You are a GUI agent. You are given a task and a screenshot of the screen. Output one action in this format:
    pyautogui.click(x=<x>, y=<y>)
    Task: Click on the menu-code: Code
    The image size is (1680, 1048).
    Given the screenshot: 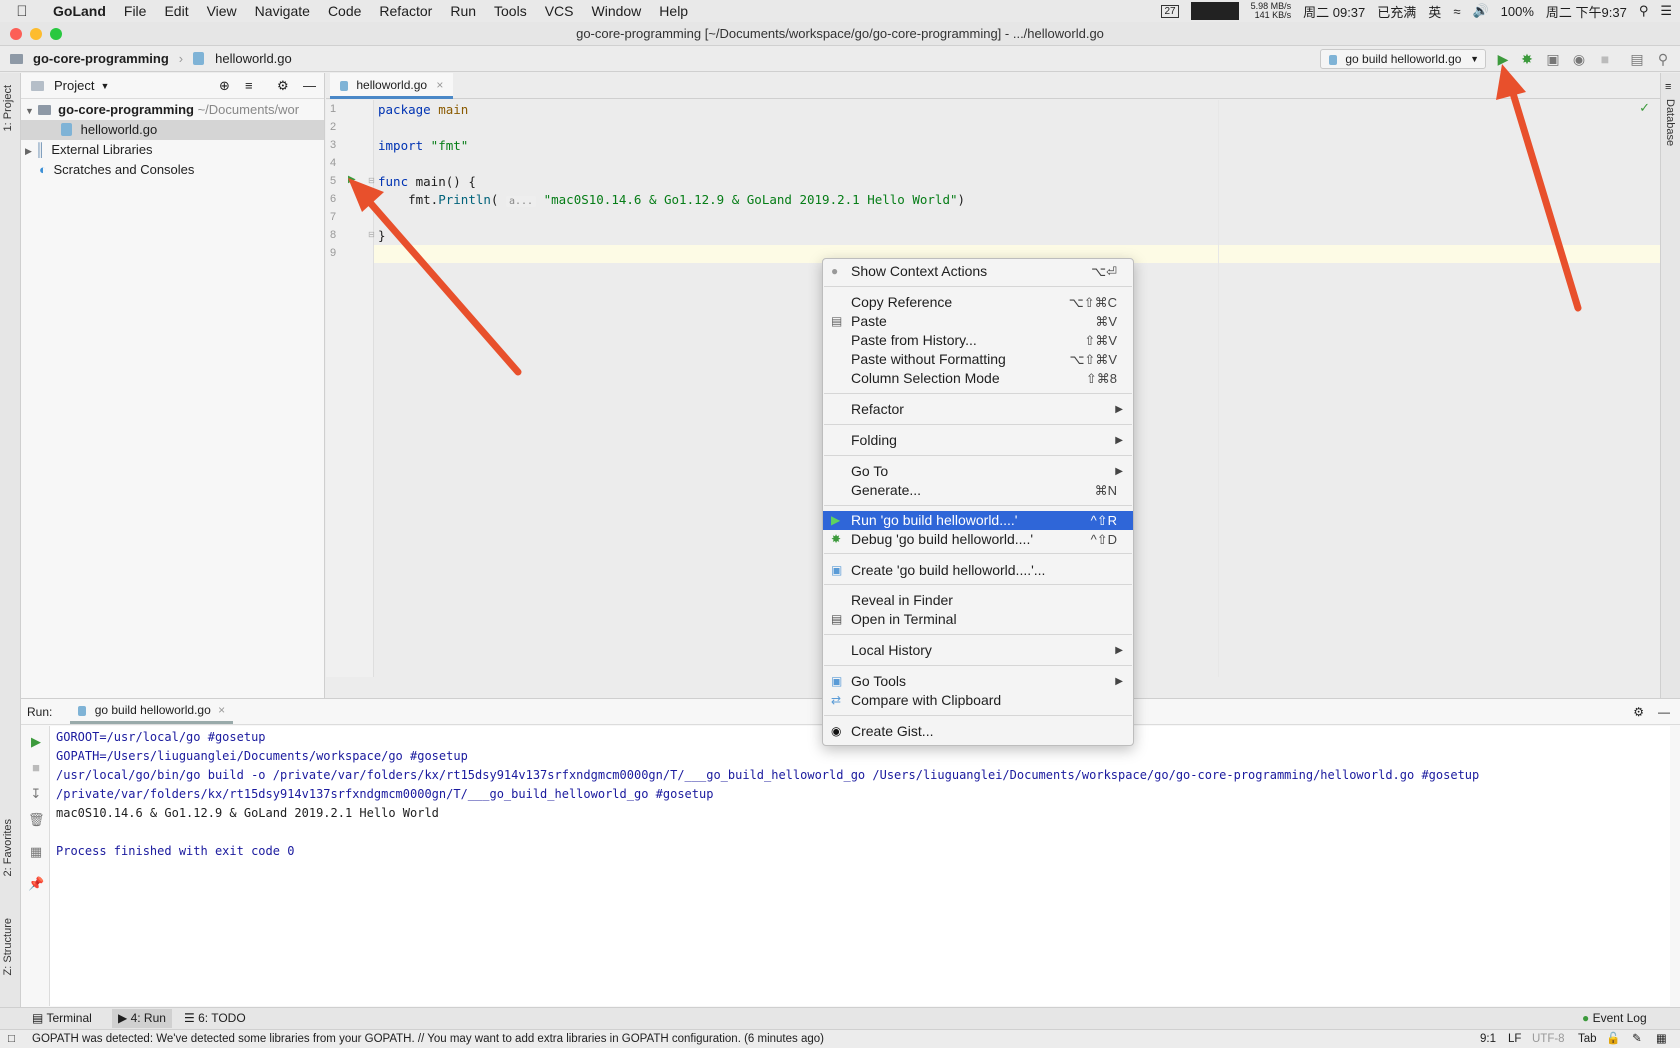 What is the action you would take?
    pyautogui.click(x=344, y=11)
    